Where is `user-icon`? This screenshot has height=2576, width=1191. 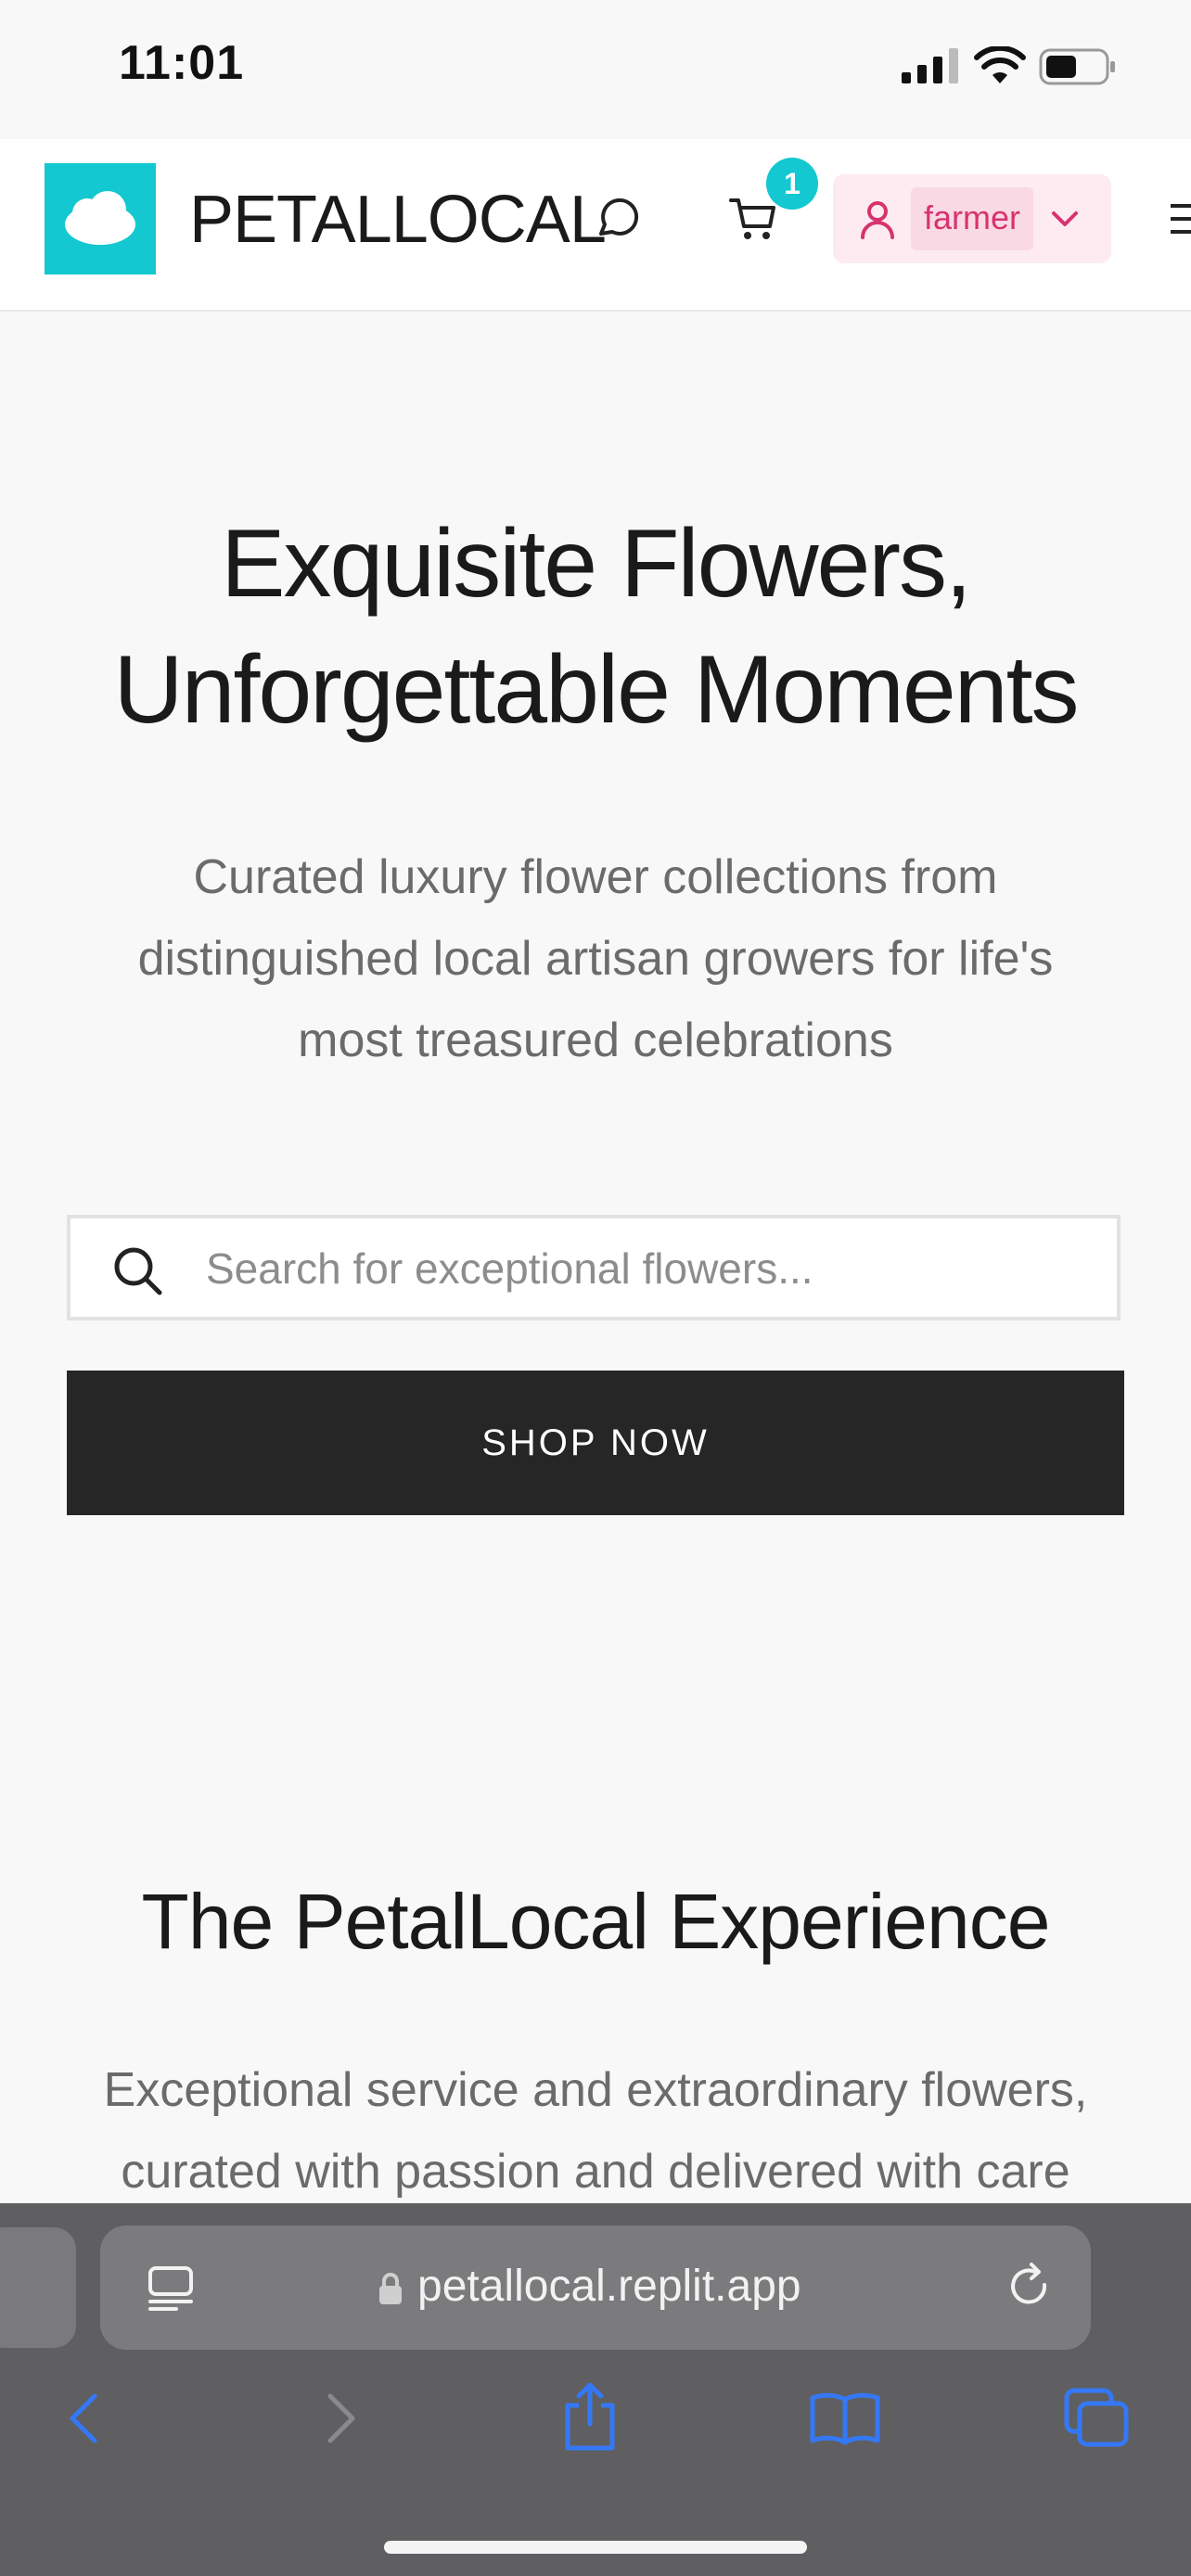
user-icon is located at coordinates (877, 220).